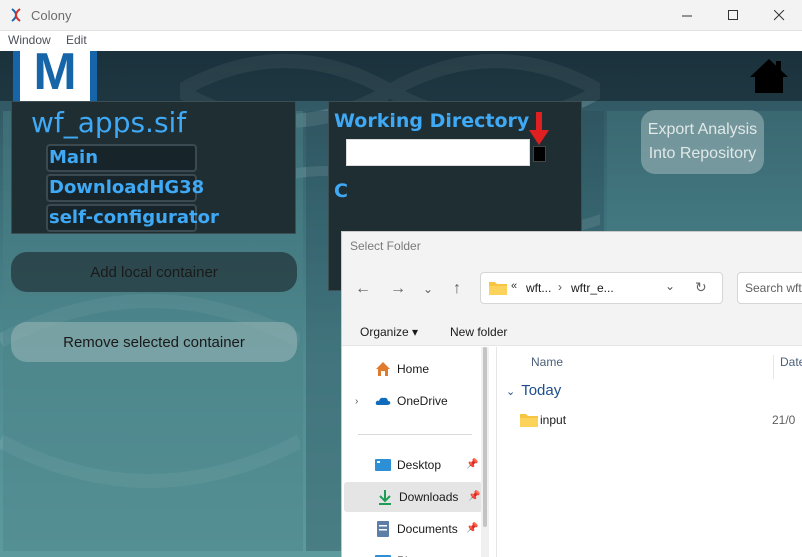 The image size is (802, 557). I want to click on group-label: Today, so click(541, 390).